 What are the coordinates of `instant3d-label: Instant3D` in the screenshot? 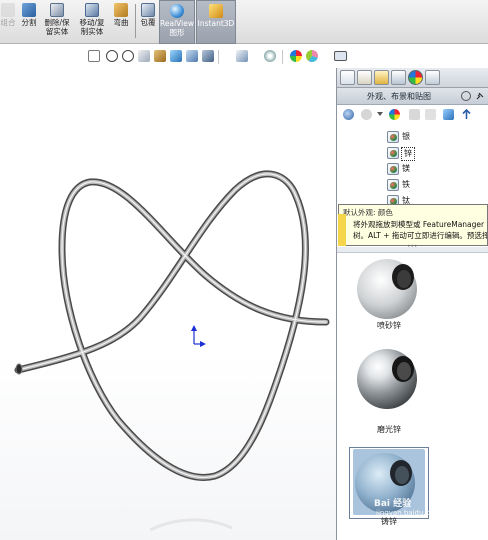 It's located at (216, 23).